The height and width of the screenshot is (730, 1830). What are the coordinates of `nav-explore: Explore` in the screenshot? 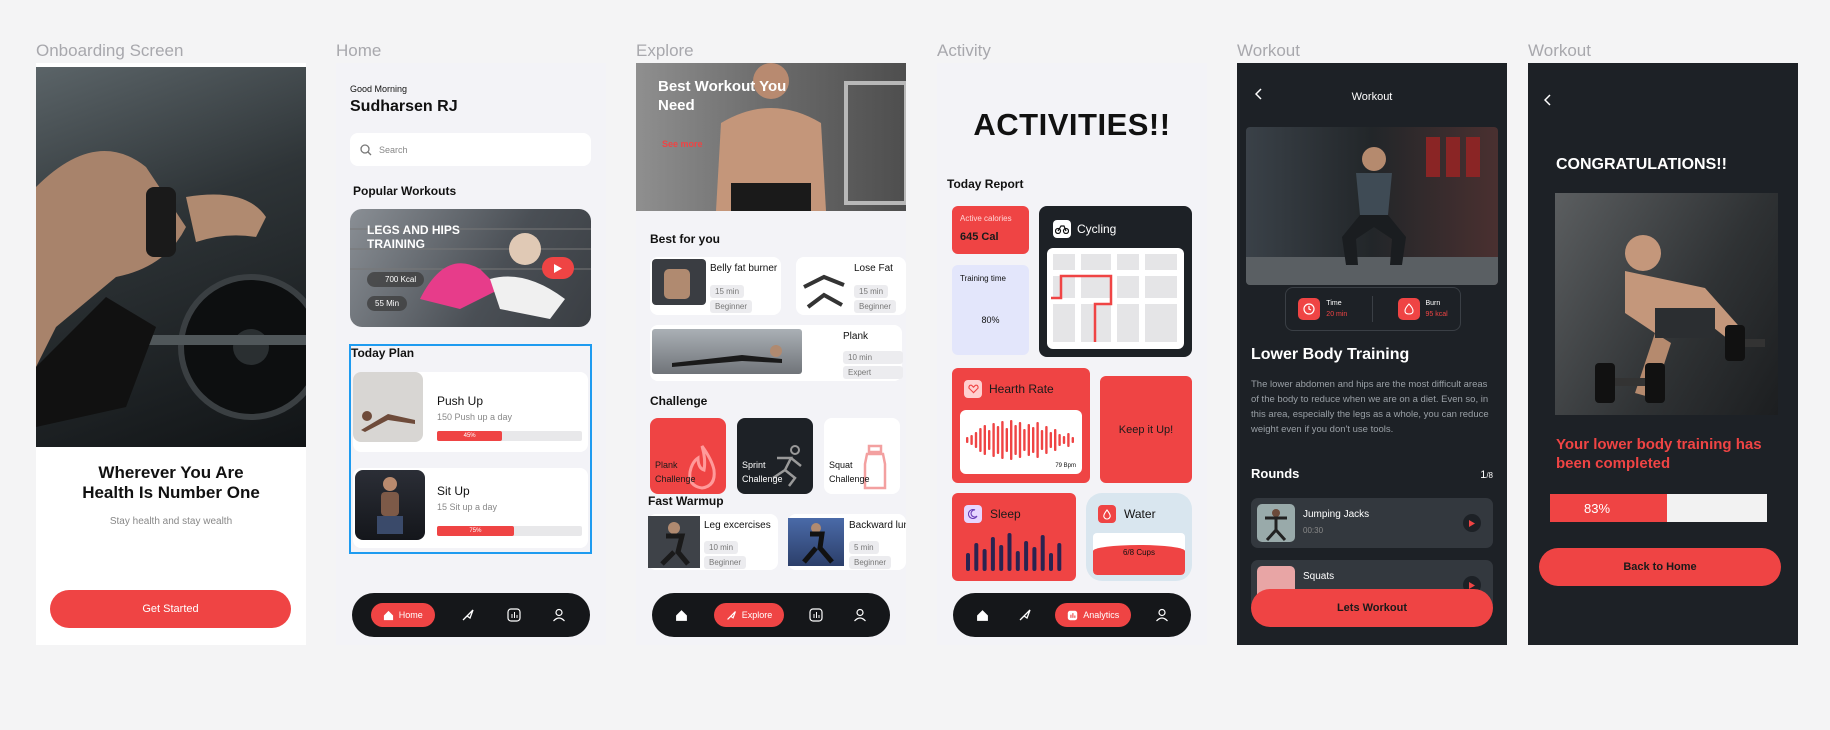 It's located at (749, 615).